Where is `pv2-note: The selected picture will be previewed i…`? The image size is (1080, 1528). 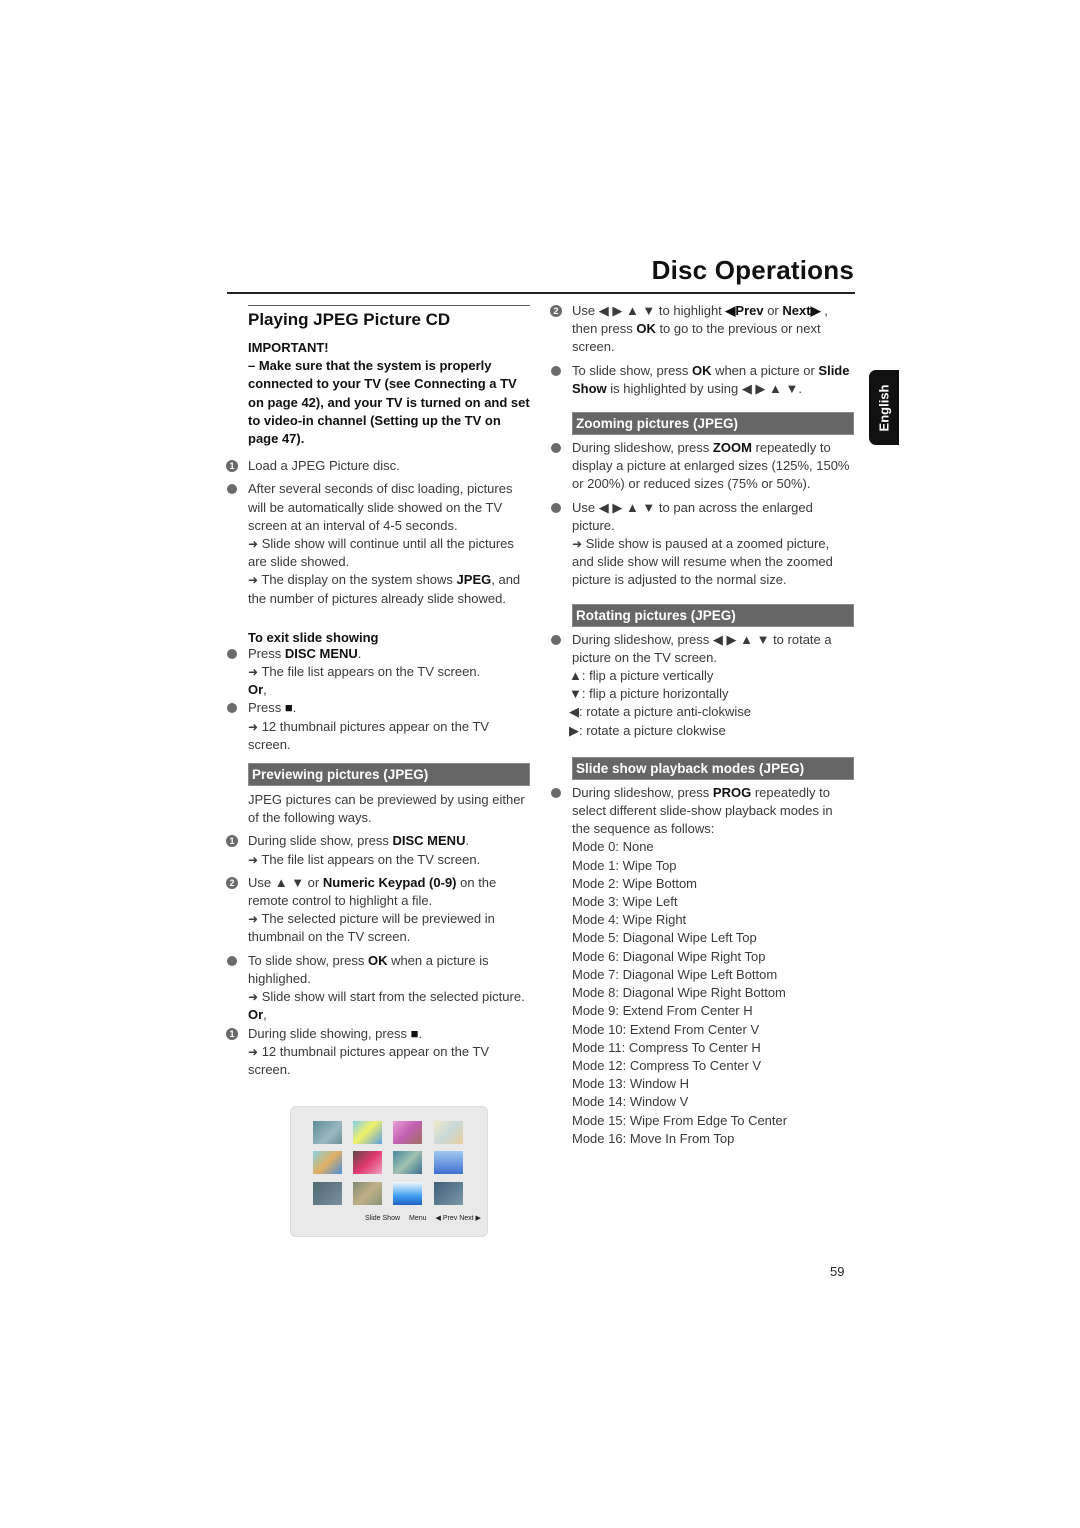 pv2-note: The selected picture will be previewed i… is located at coordinates (371, 928).